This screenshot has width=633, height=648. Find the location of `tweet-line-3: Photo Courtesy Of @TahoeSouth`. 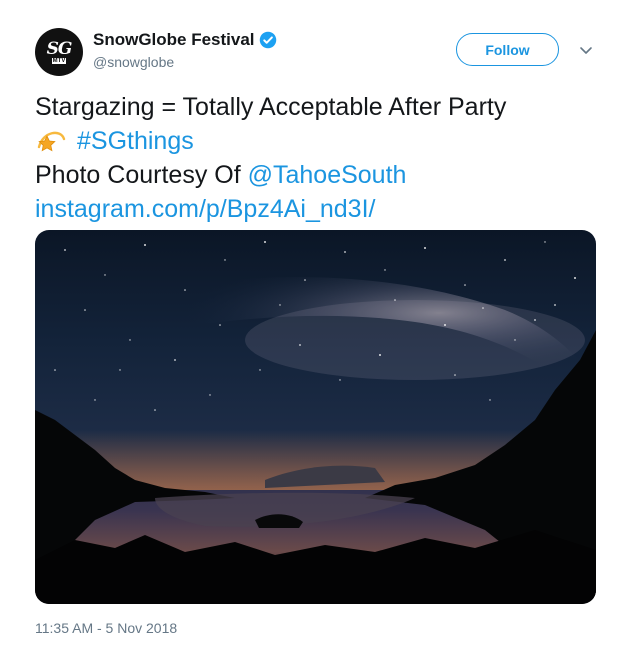

tweet-line-3: Photo Courtesy Of @TahoeSouth is located at coordinates (320, 175).